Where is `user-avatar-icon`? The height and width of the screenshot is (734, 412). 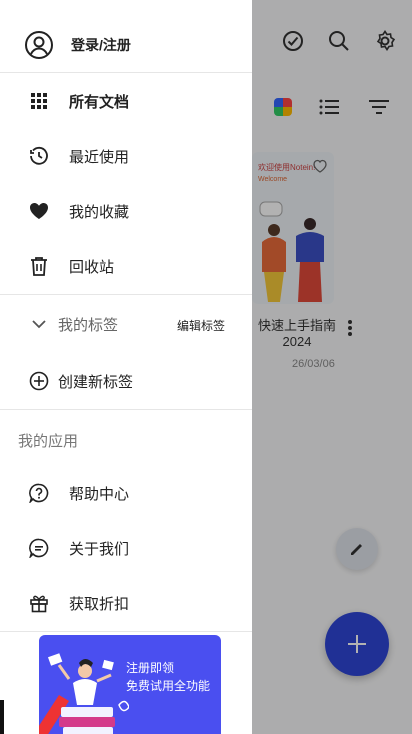
user-avatar-icon is located at coordinates (39, 45).